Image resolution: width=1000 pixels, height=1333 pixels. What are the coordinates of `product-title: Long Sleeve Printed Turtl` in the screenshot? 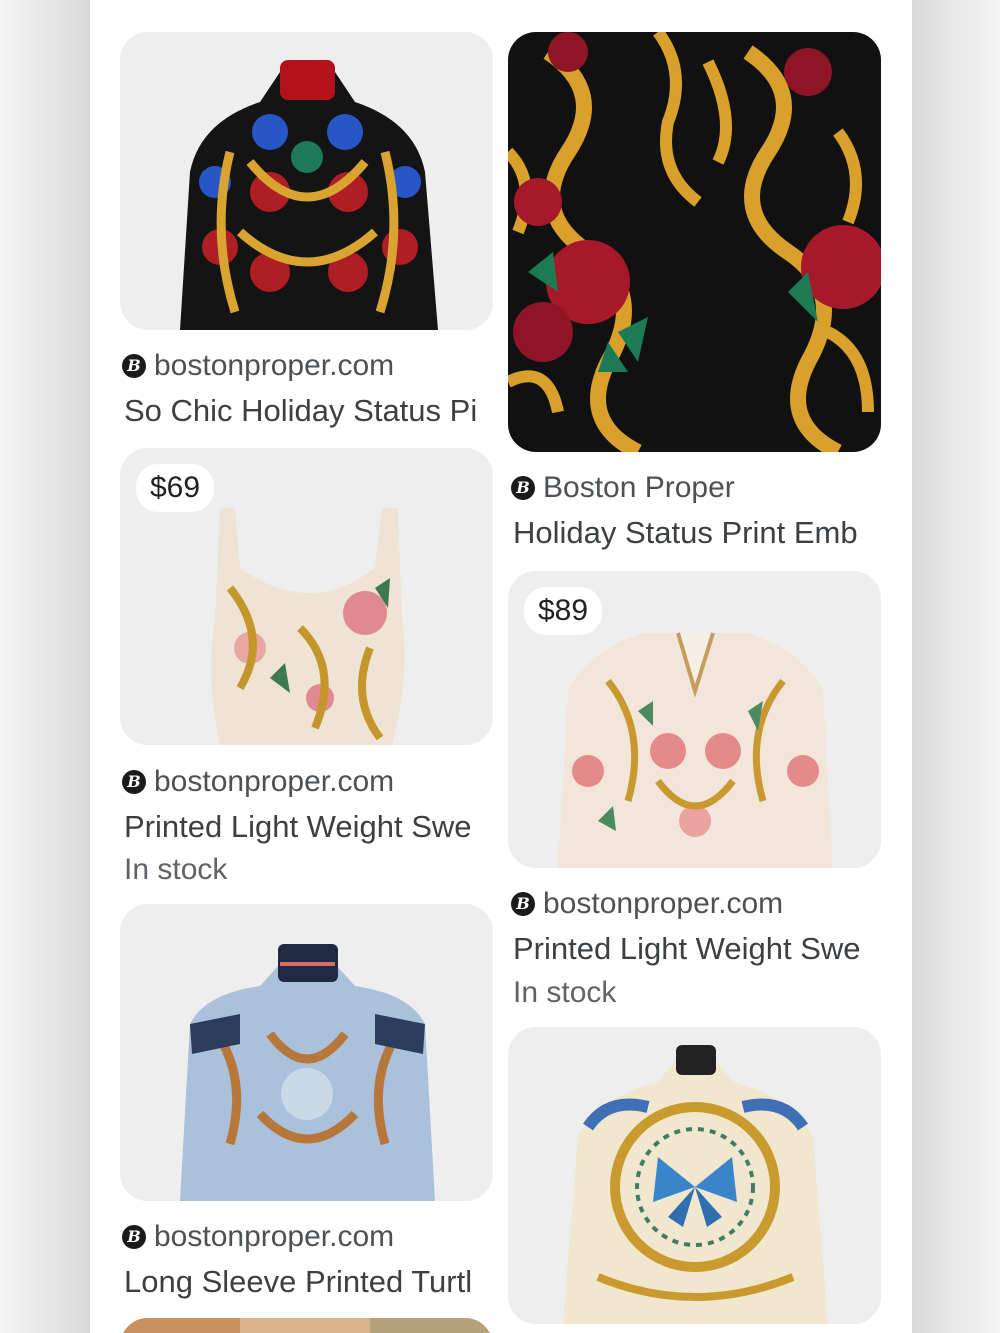 It's located at (309, 1282).